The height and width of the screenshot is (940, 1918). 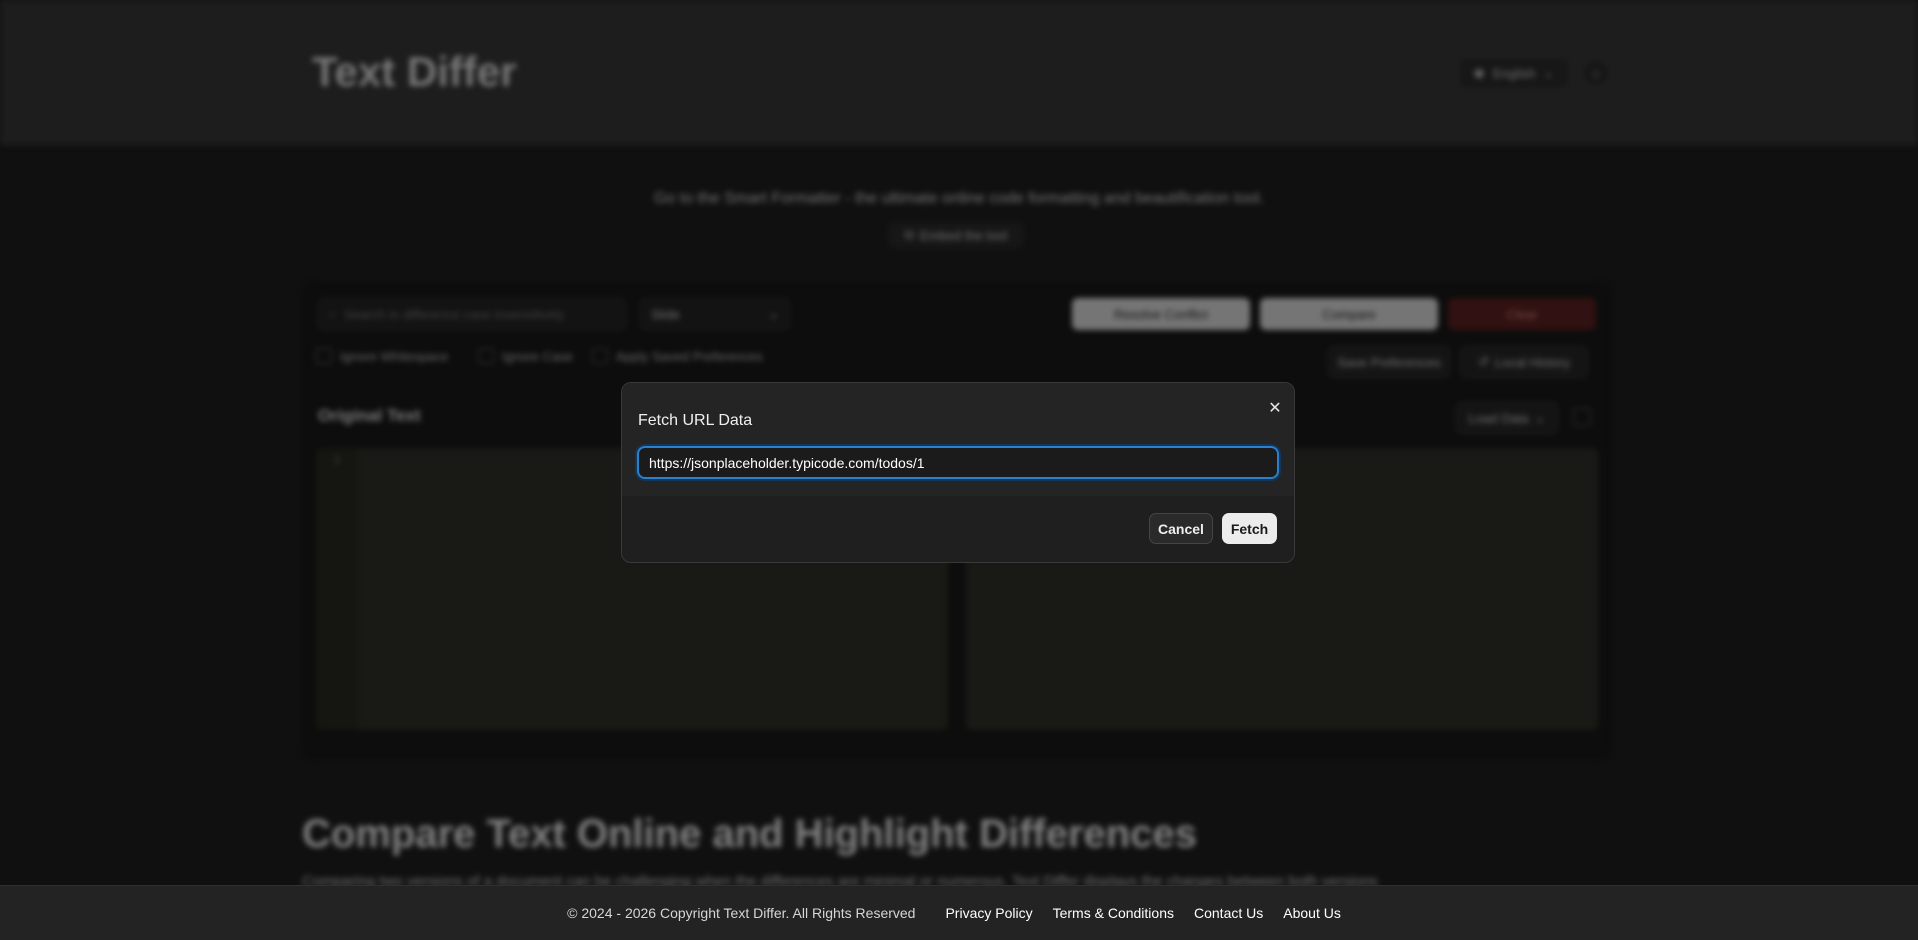 I want to click on cancel-button: Cancel, so click(x=1181, y=528).